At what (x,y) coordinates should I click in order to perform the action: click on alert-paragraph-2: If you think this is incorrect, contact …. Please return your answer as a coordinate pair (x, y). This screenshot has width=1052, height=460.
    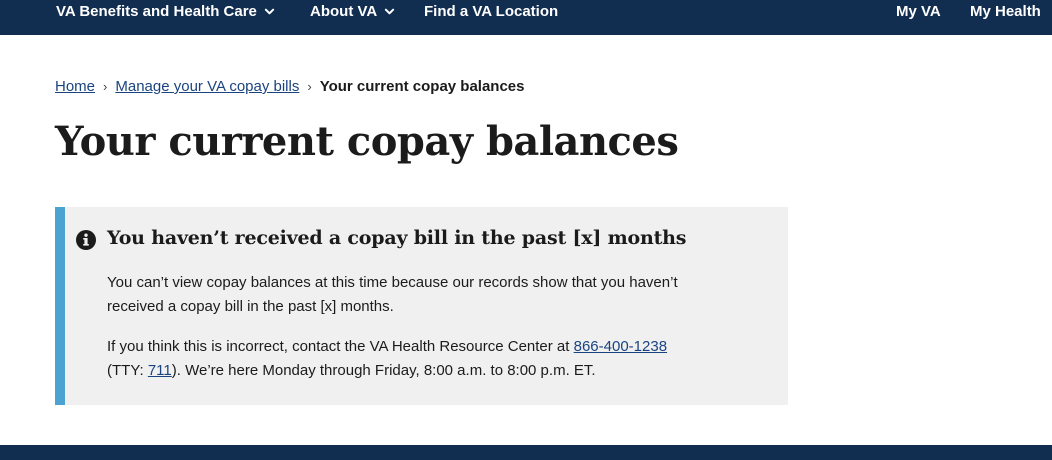
    Looking at the image, I should click on (407, 359).